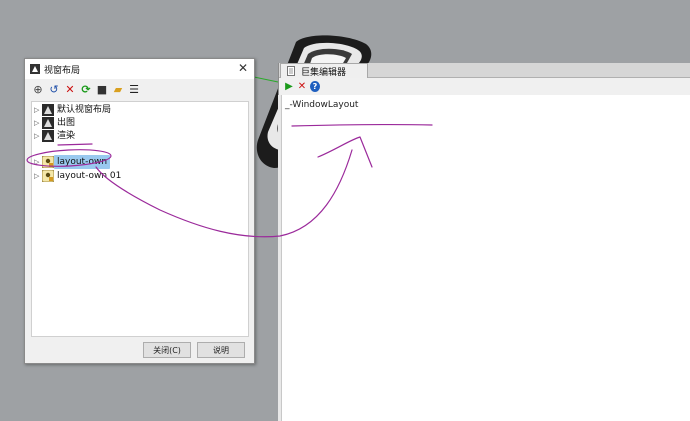 Image resolution: width=690 pixels, height=421 pixels. I want to click on menu-icon: ☰, so click(134, 90).